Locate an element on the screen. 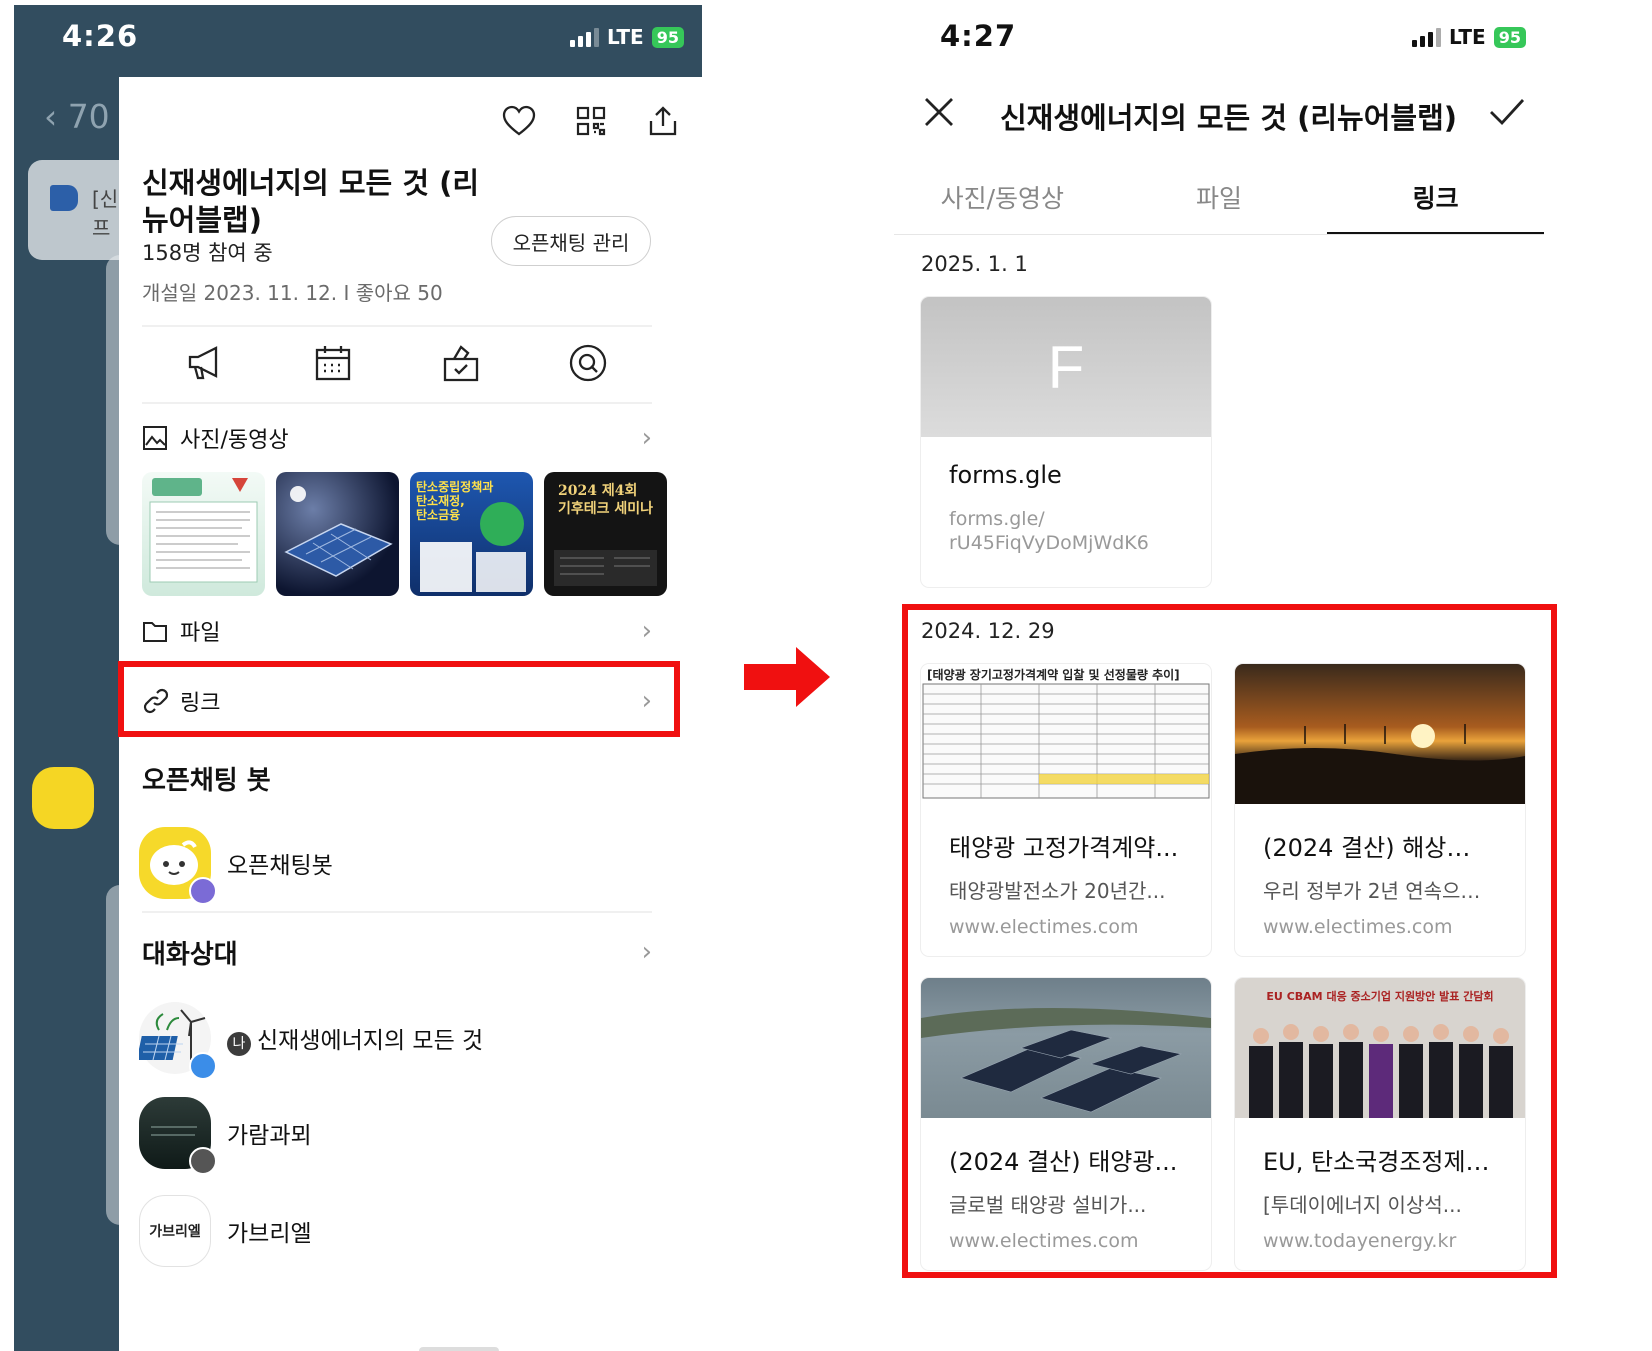  photo-thumbnails: 탄소중립정책과 탄소재정, 탄소금융 2024 제4회 기후테크 세미나 is located at coordinates (404, 534).